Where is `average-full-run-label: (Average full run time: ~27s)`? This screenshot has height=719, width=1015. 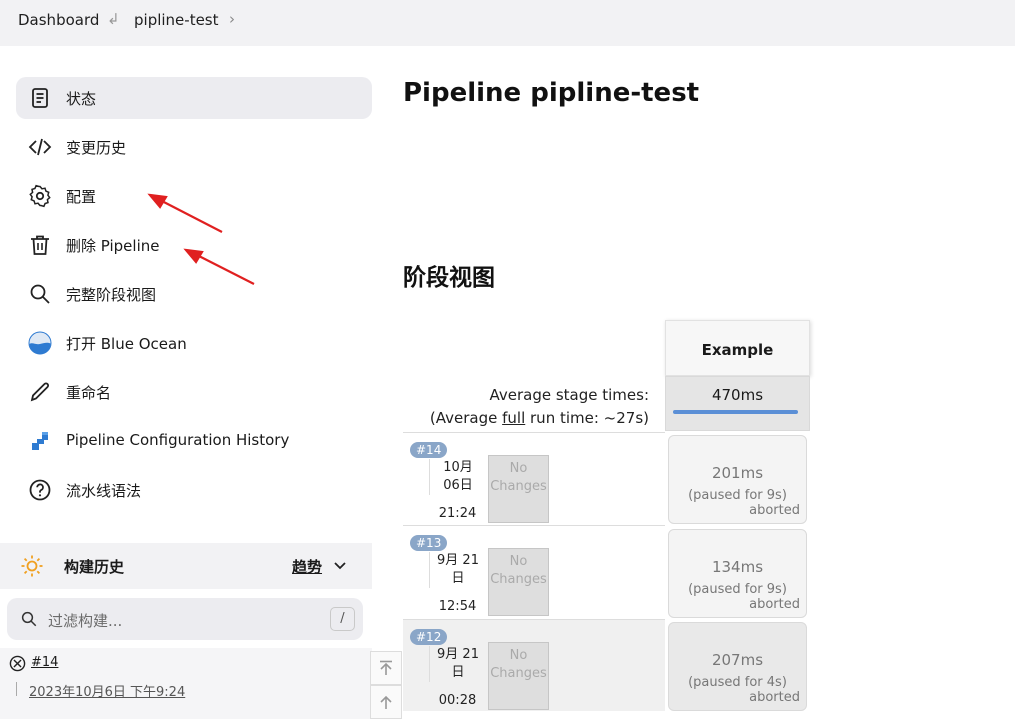
average-full-run-label: (Average full run time: ~27s) is located at coordinates (539, 418).